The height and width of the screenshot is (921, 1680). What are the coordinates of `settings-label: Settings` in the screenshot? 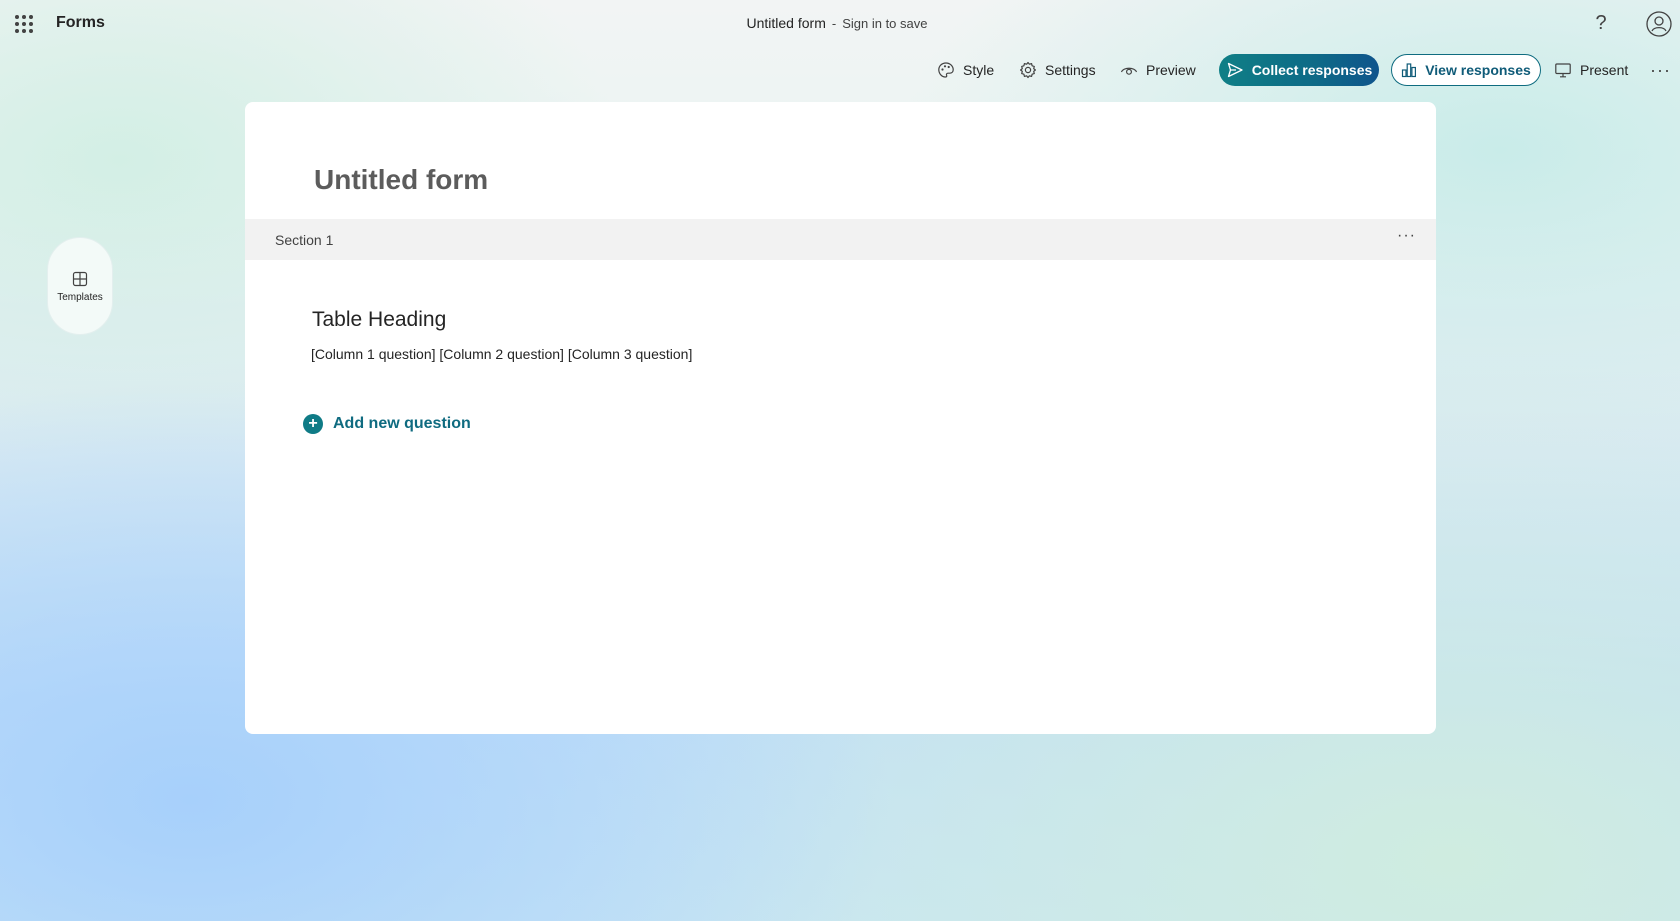 It's located at (1070, 70).